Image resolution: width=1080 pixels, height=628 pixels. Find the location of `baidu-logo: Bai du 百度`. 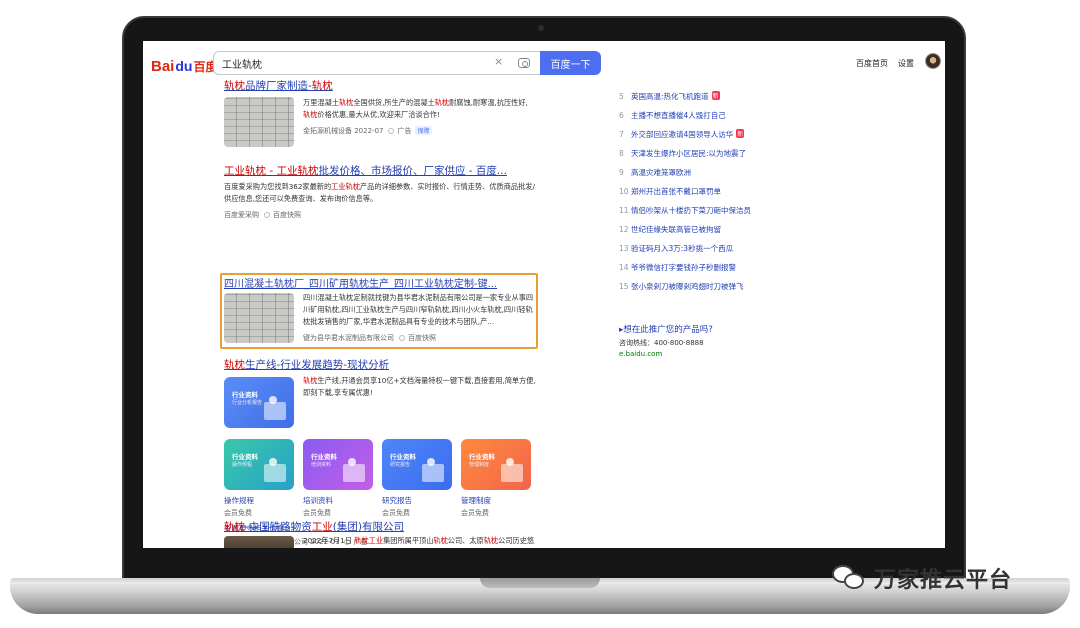

baidu-logo: Bai du 百度 is located at coordinates (184, 66).